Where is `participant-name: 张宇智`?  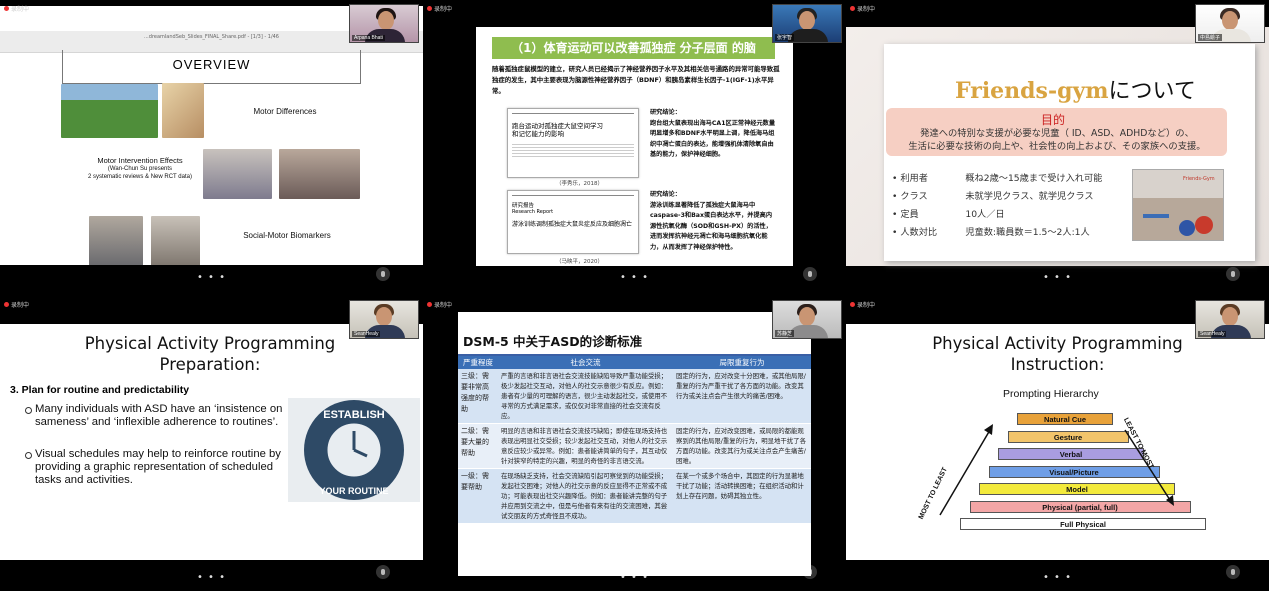 participant-name: 张宇智 is located at coordinates (785, 37).